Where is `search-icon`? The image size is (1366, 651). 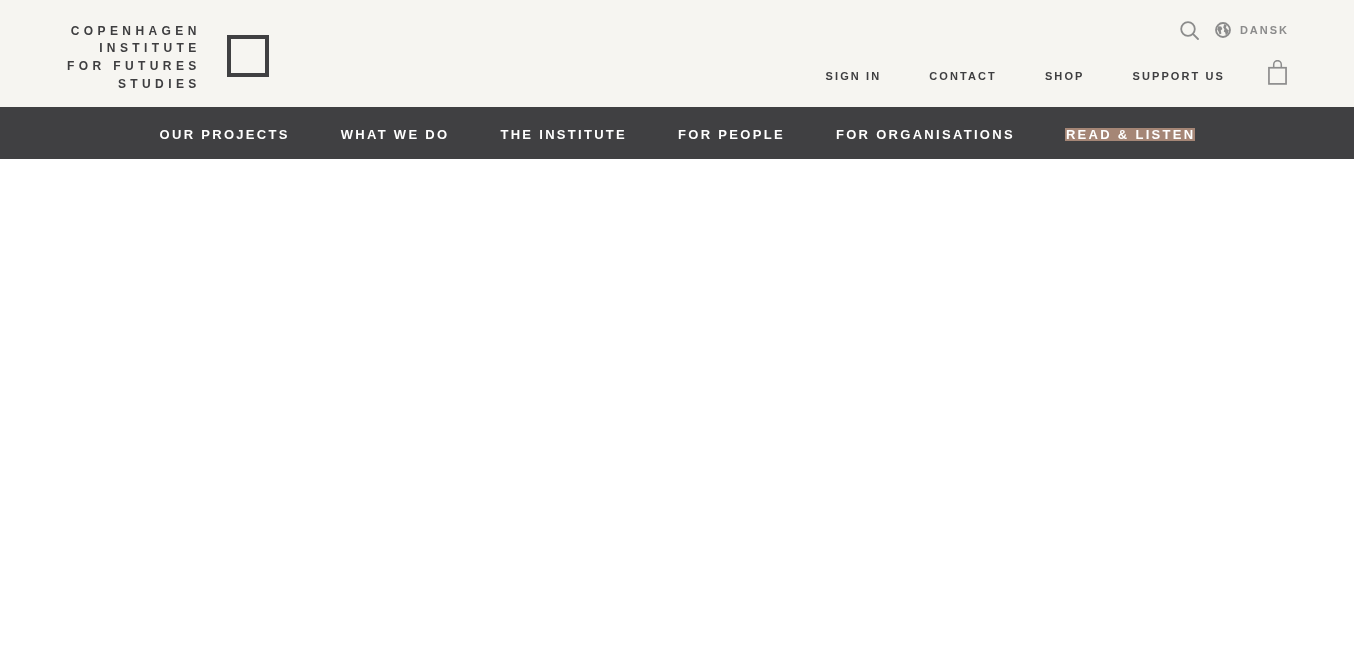 search-icon is located at coordinates (1189, 30).